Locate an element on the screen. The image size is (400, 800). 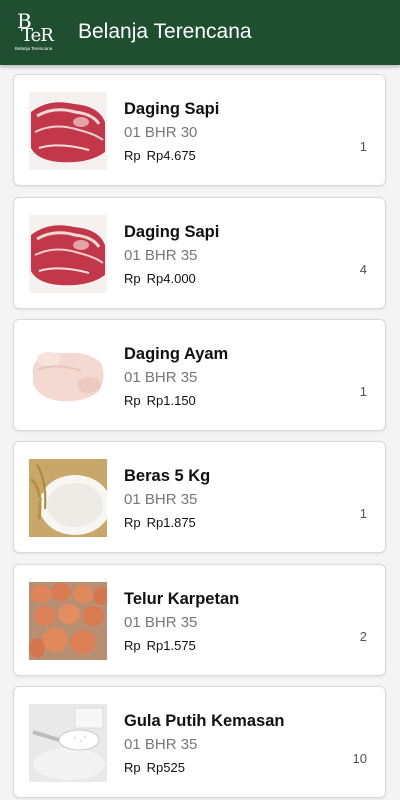
item-quantity: 2 is located at coordinates (363, 636).